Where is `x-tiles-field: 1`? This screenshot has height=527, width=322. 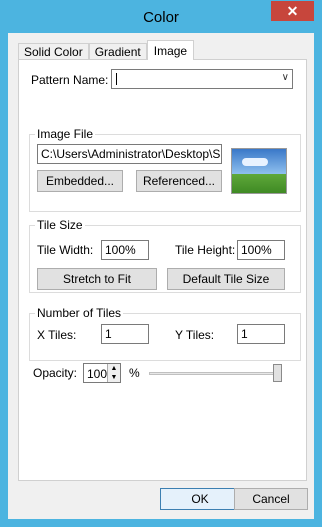
x-tiles-field: 1 is located at coordinates (125, 334).